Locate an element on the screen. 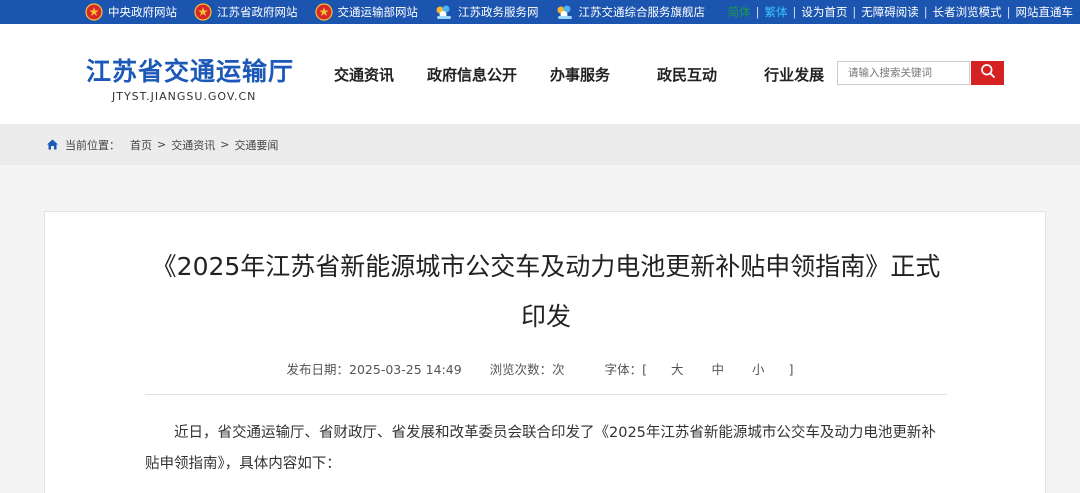 This screenshot has width=1080, height=493. font-size-small: 小 is located at coordinates (758, 369).